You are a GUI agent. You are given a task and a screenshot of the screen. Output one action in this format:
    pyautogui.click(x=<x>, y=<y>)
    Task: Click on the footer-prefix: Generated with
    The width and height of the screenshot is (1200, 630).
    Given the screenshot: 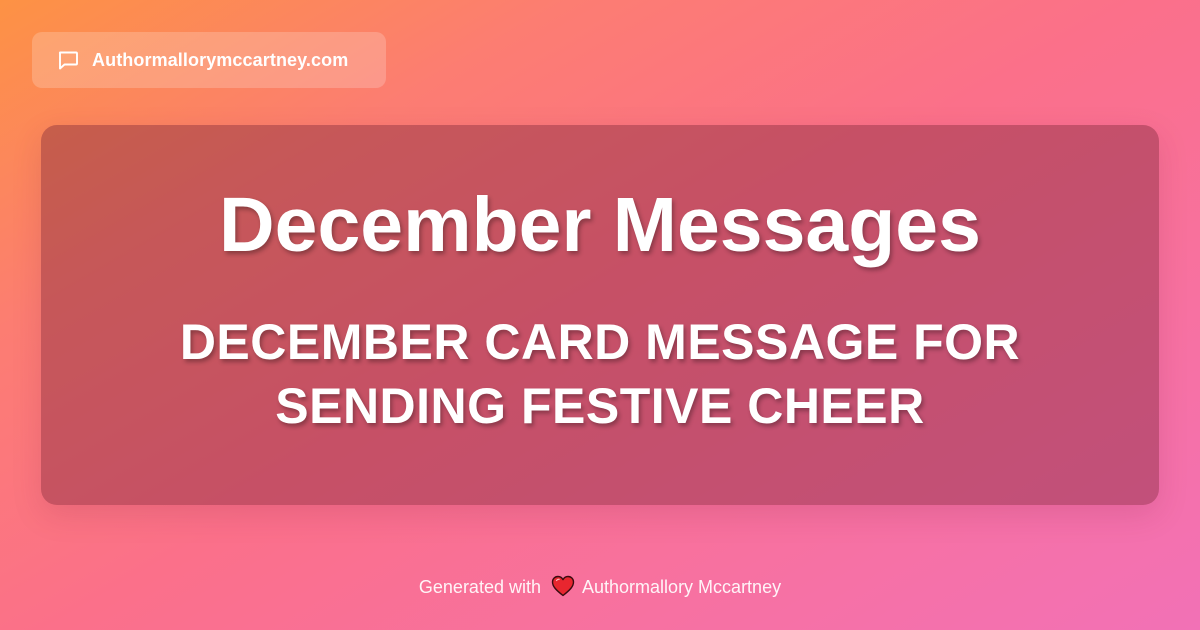 What is the action you would take?
    pyautogui.click(x=479, y=587)
    